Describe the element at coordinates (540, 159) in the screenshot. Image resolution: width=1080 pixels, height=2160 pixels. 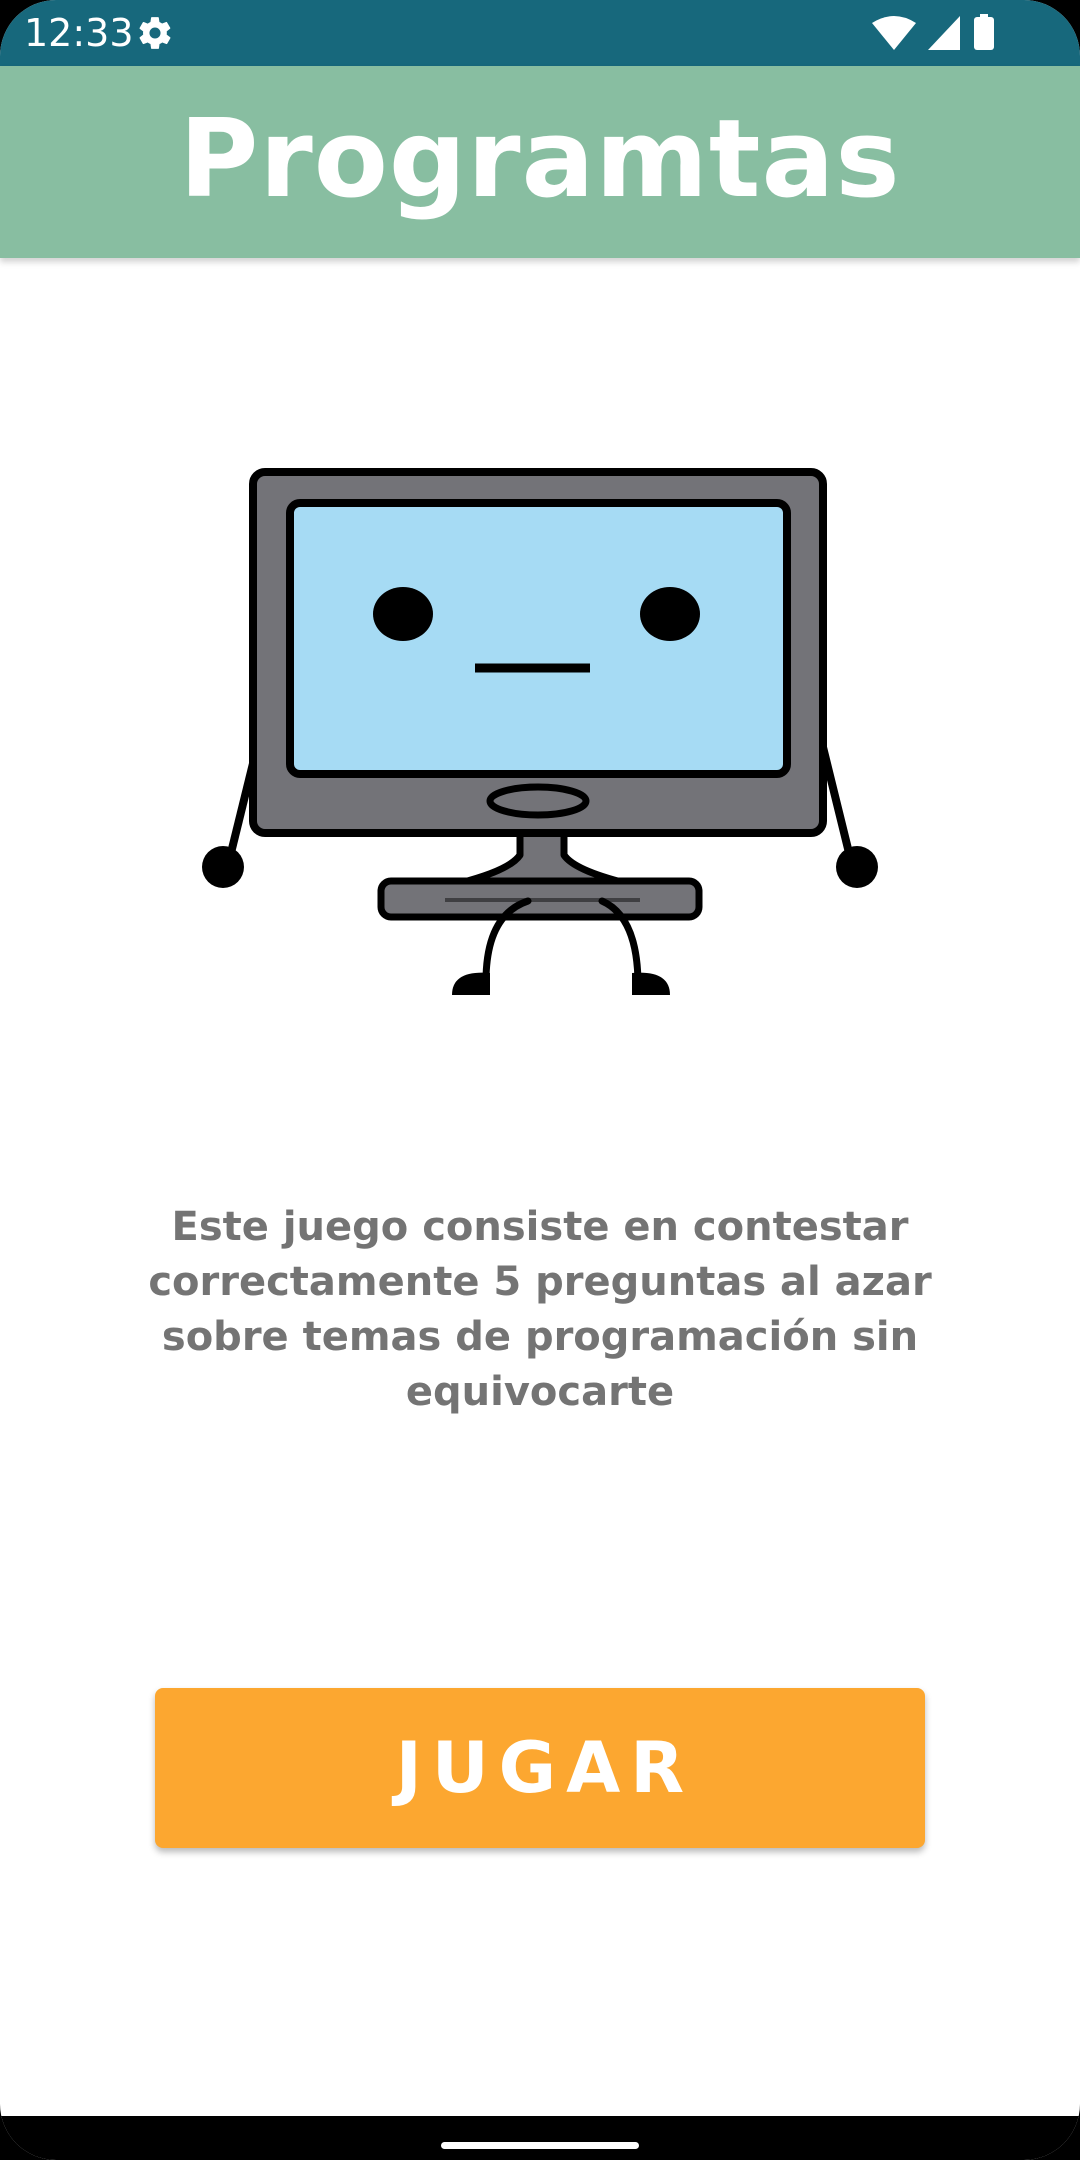
I see `app-title: Programtas` at that location.